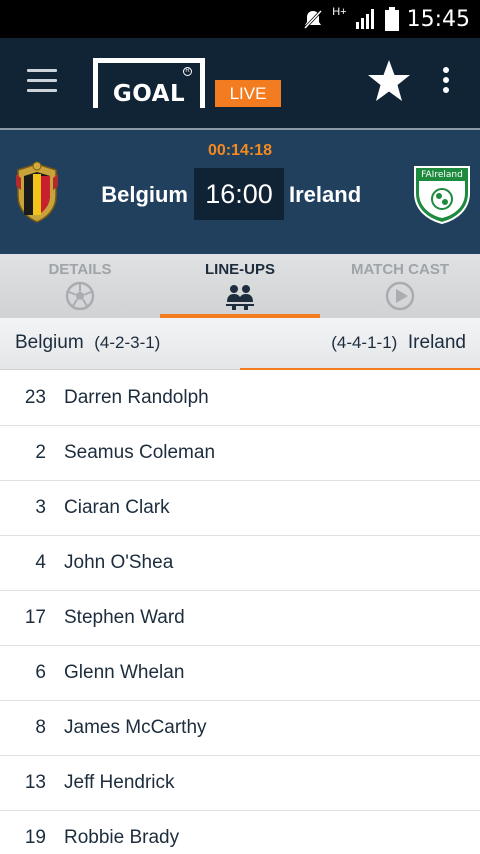 This screenshot has height=854, width=480. What do you see at coordinates (360, 369) in the screenshot?
I see `lineup-selected-indicator` at bounding box center [360, 369].